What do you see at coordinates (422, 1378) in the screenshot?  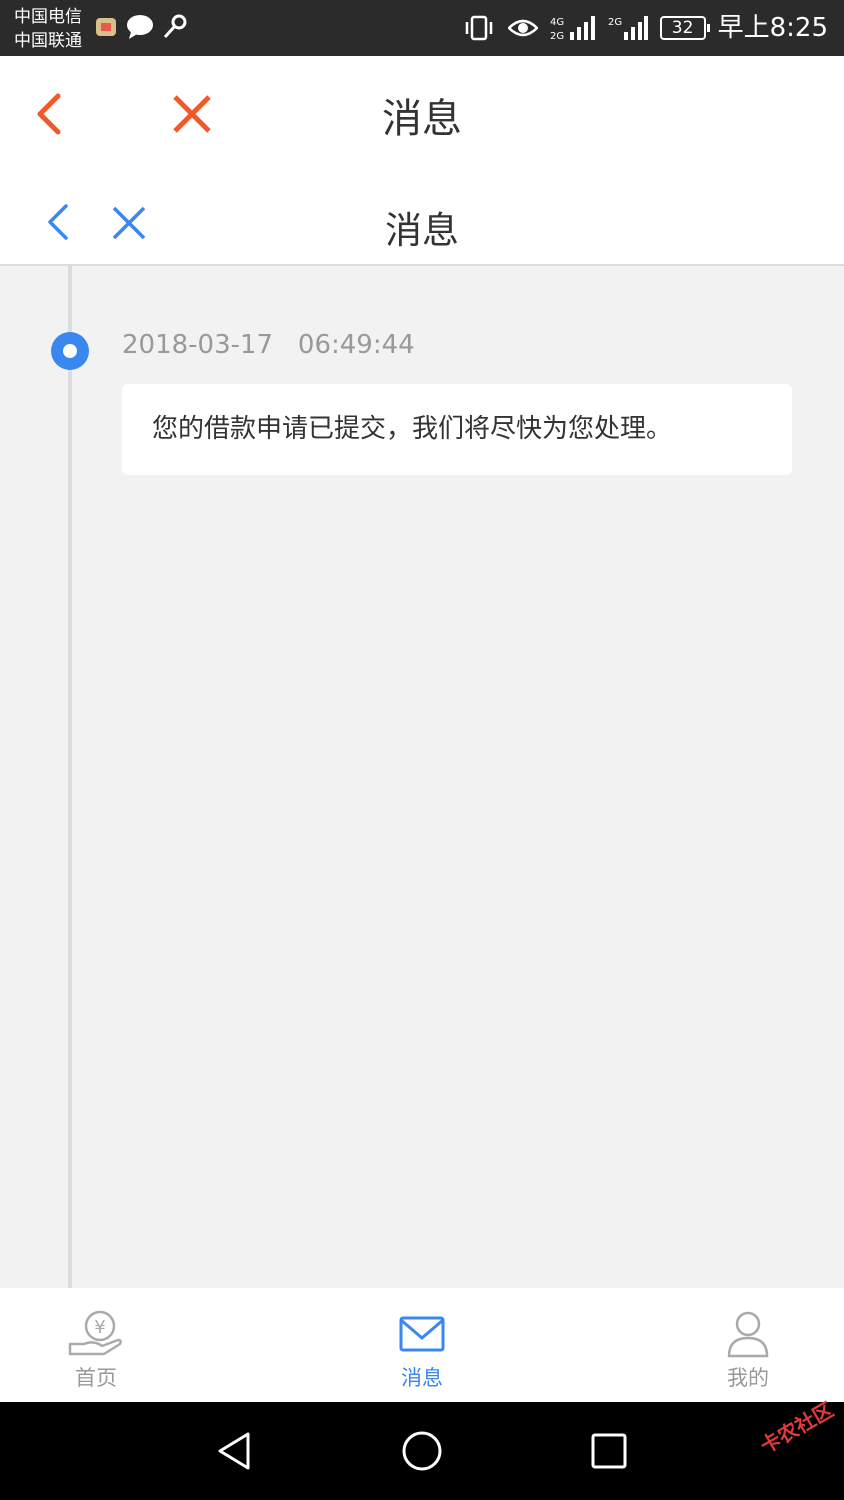 I see `tab-messages-label: 消息` at bounding box center [422, 1378].